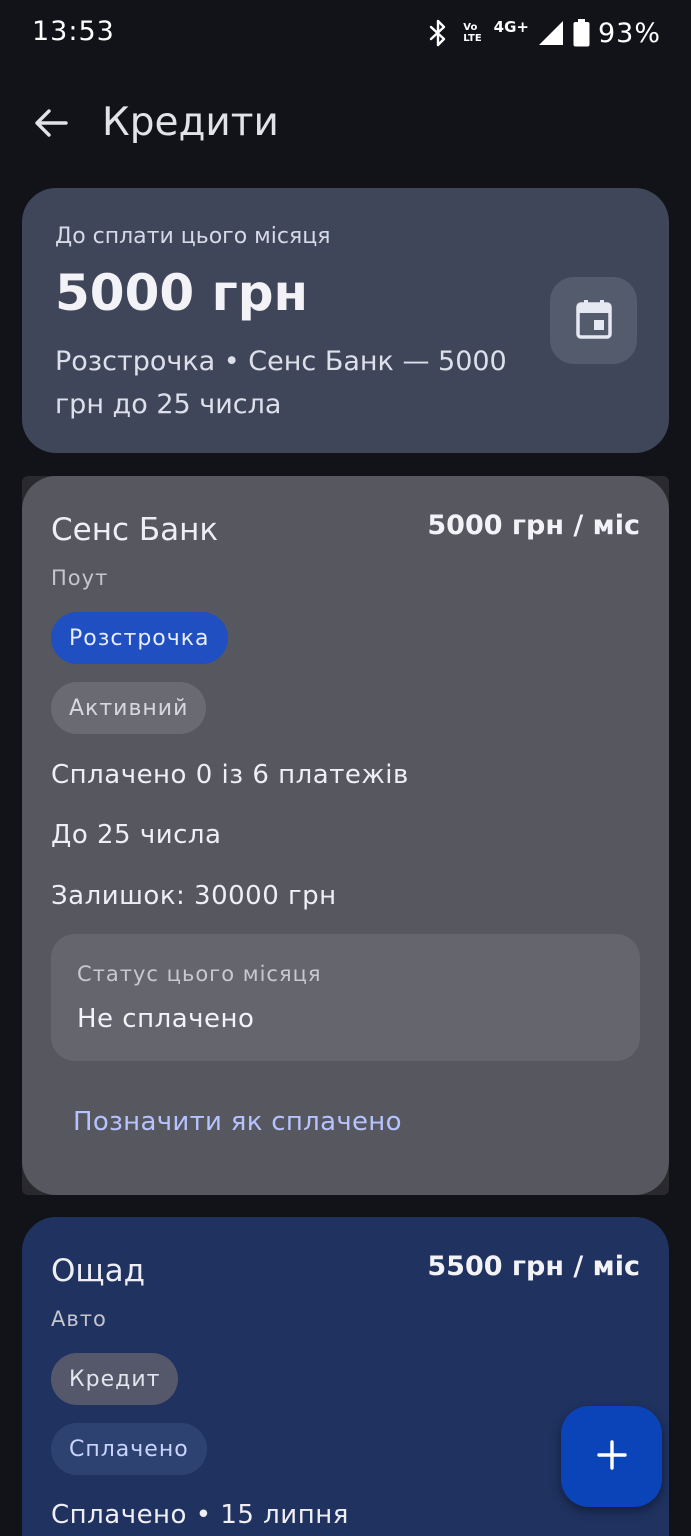 The height and width of the screenshot is (1536, 691). What do you see at coordinates (98, 1271) in the screenshot?
I see `bank-name: Ощад` at bounding box center [98, 1271].